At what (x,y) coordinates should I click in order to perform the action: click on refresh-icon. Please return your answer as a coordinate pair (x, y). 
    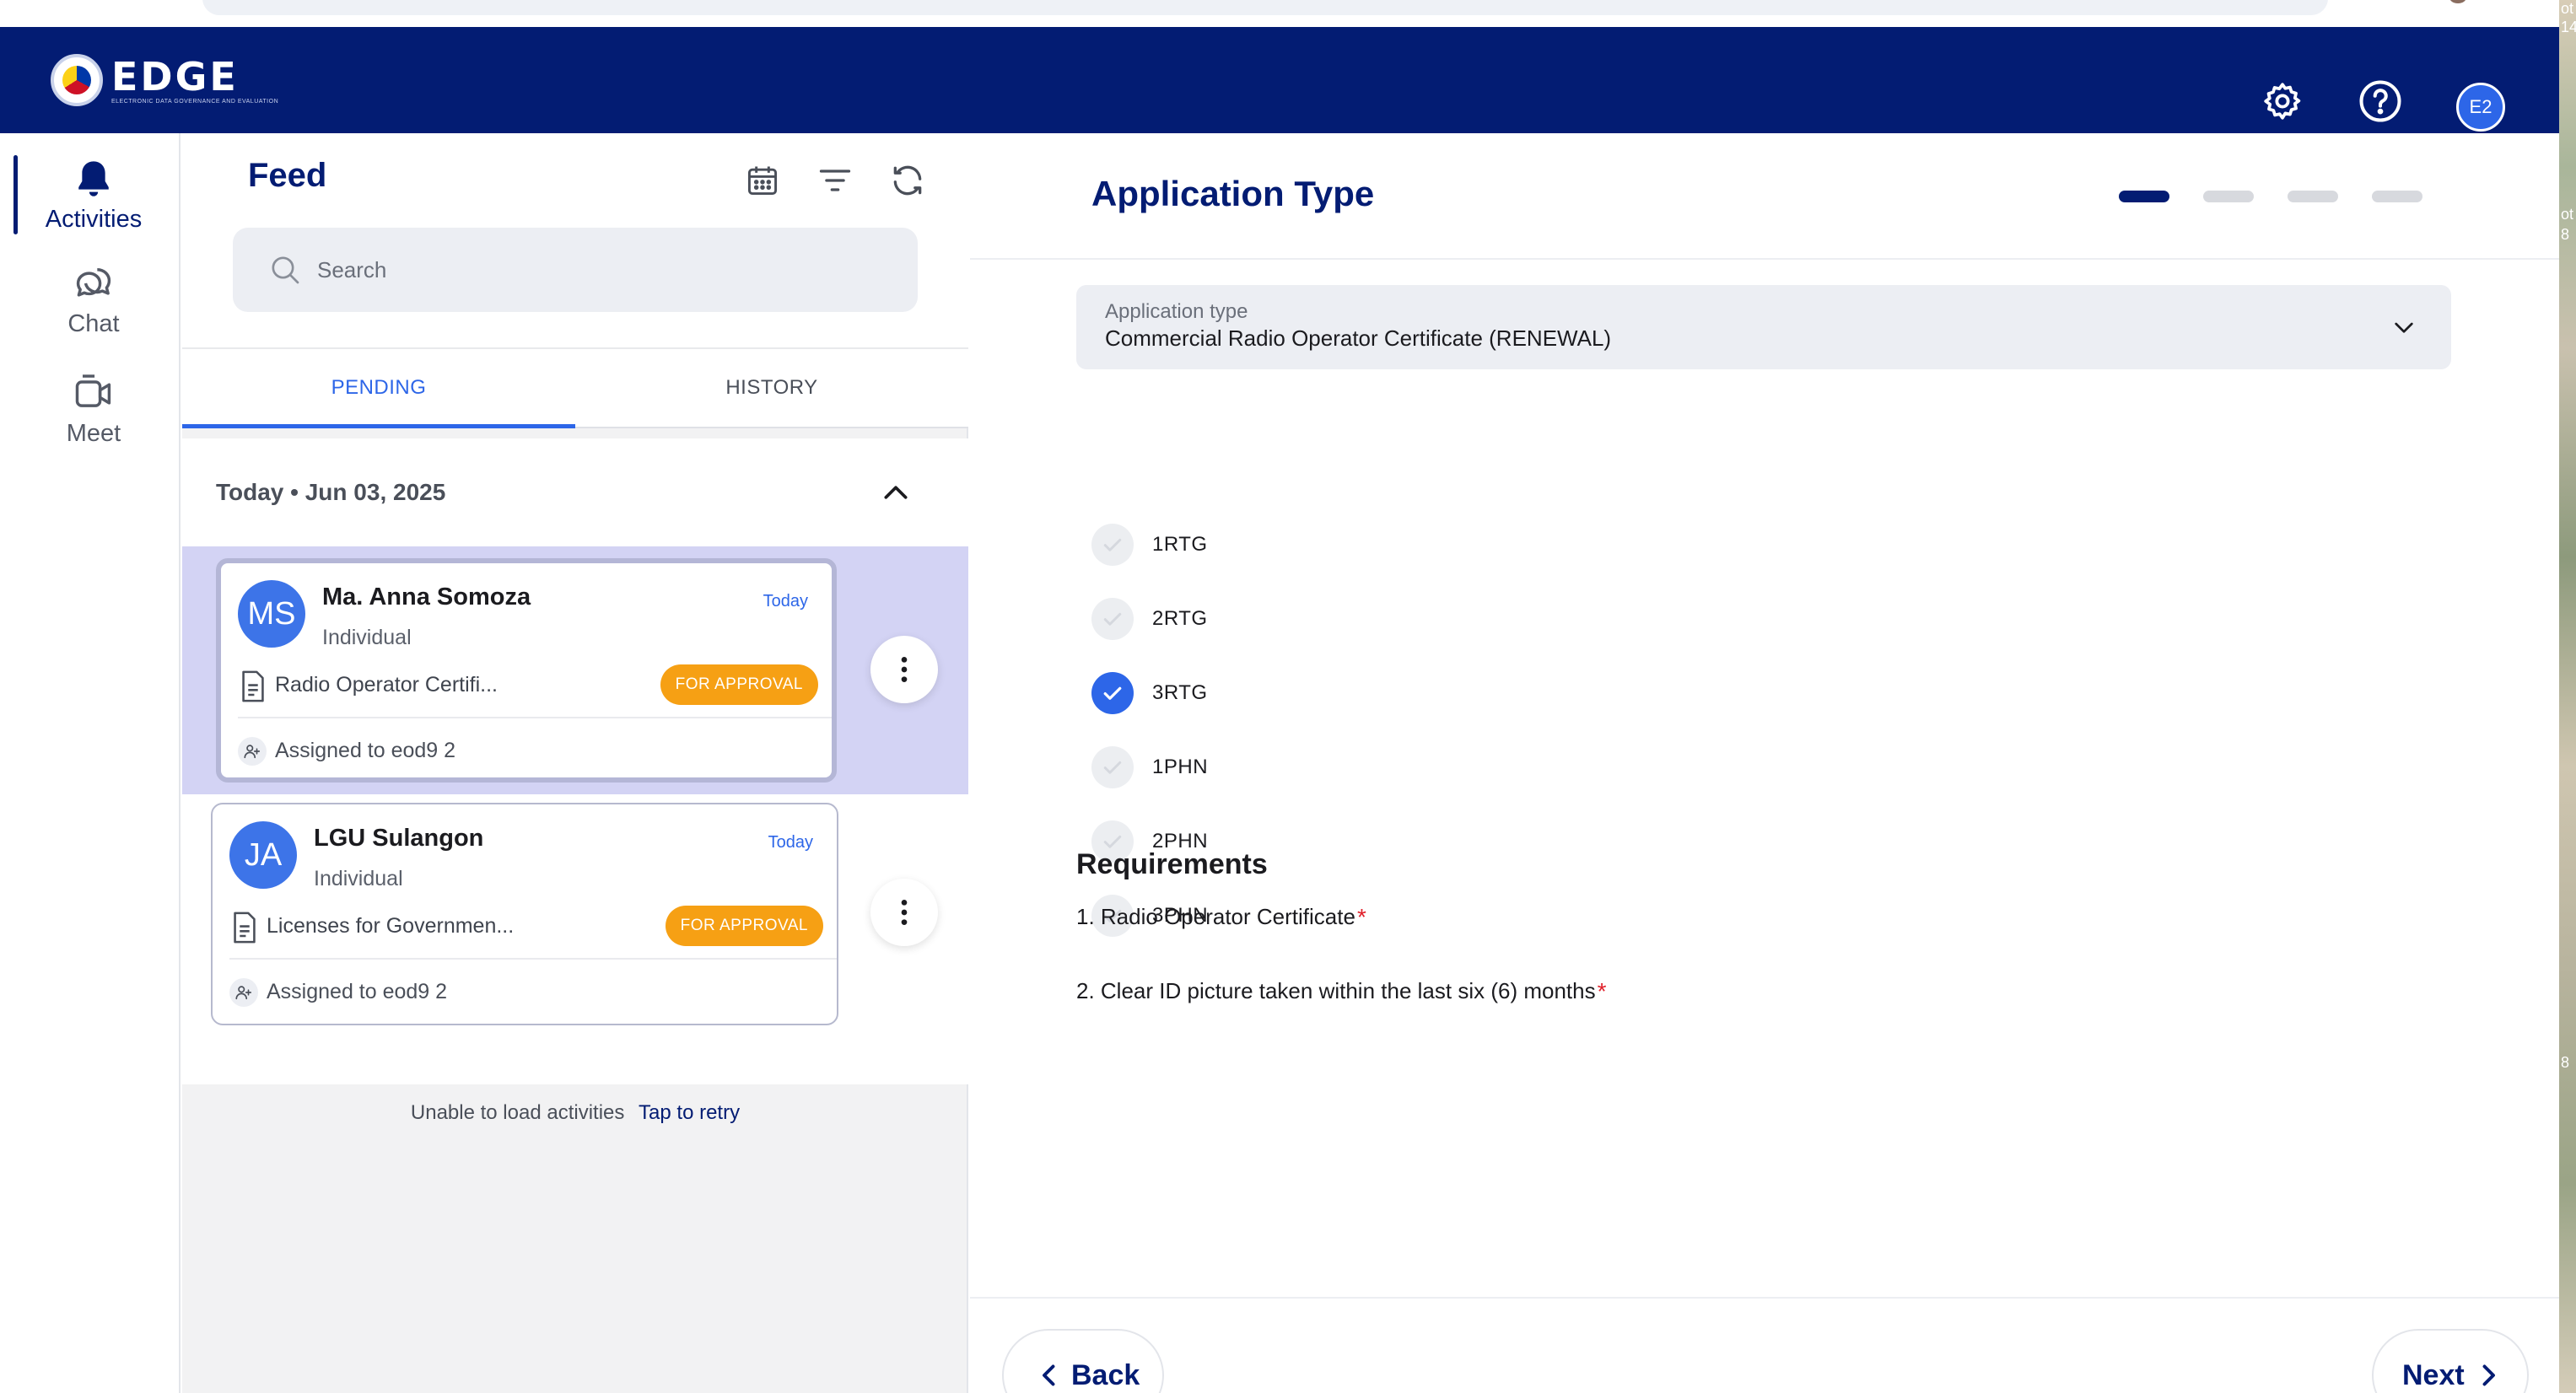
    Looking at the image, I should click on (907, 180).